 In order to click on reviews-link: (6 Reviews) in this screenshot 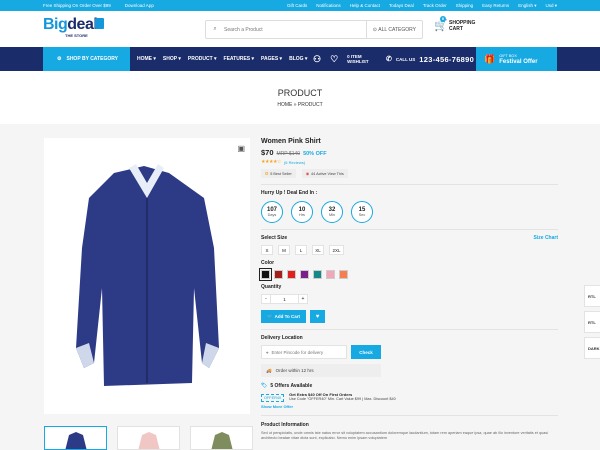, I will do `click(294, 162)`.